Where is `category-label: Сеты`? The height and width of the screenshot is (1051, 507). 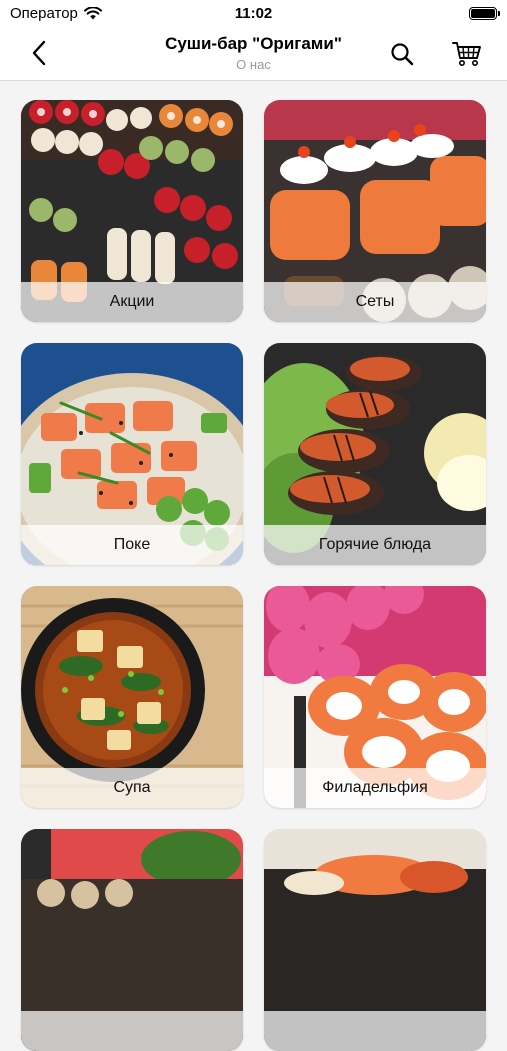 category-label: Сеты is located at coordinates (375, 302).